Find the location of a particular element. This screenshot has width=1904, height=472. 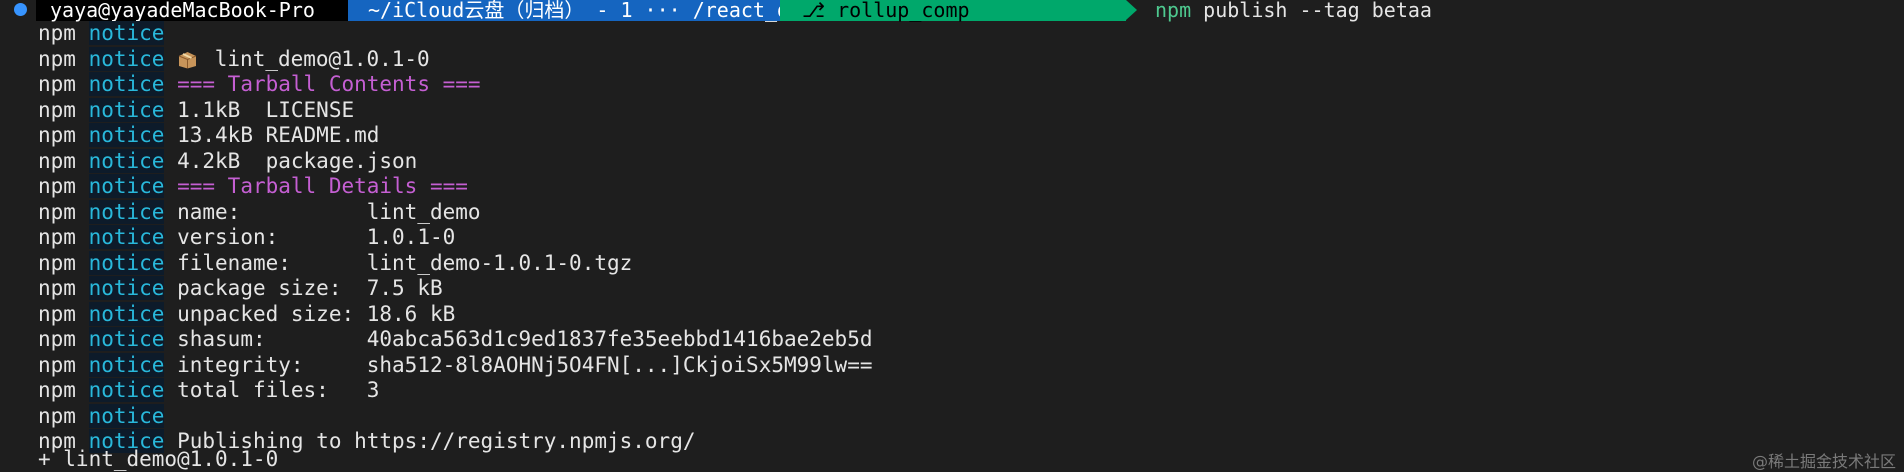

output-line: npm notice 13.4kB README.md is located at coordinates (208, 135).